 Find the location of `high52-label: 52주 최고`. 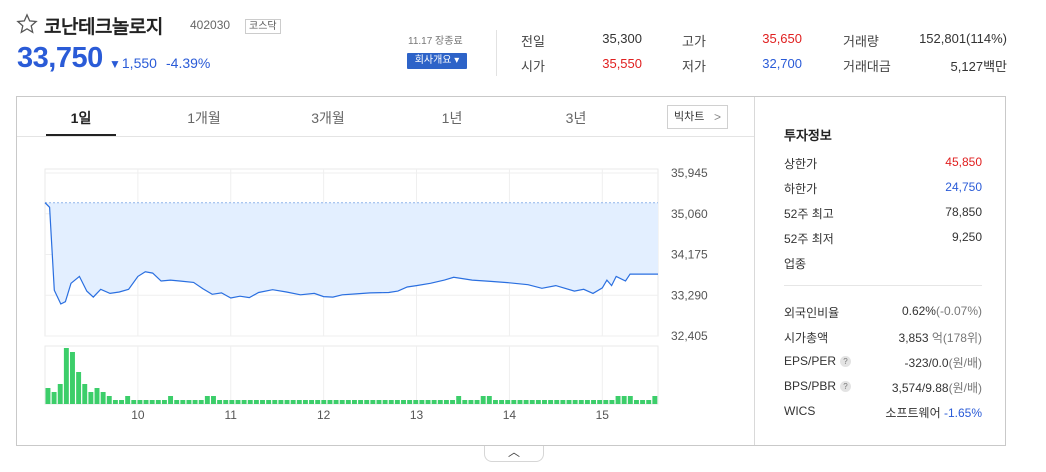

high52-label: 52주 최고 is located at coordinates (809, 214).